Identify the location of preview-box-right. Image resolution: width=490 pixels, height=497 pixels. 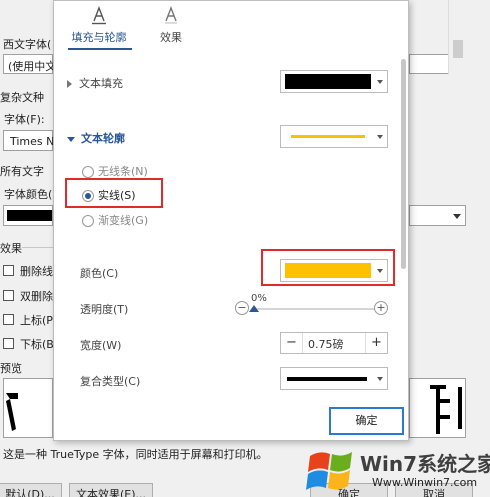
(437, 408).